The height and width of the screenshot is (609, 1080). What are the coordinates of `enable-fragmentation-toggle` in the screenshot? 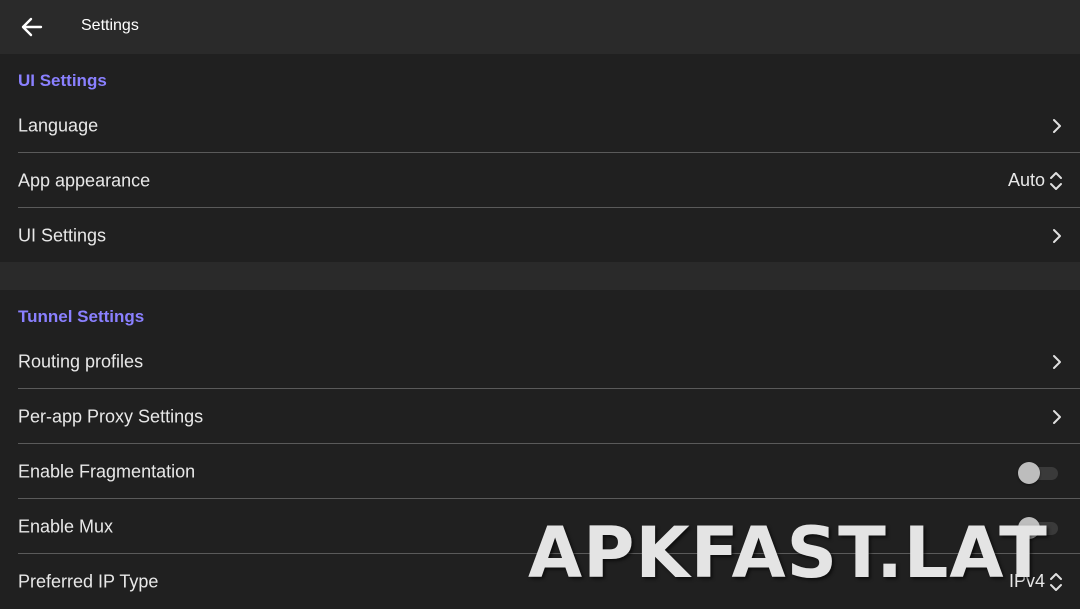 It's located at (1038, 472).